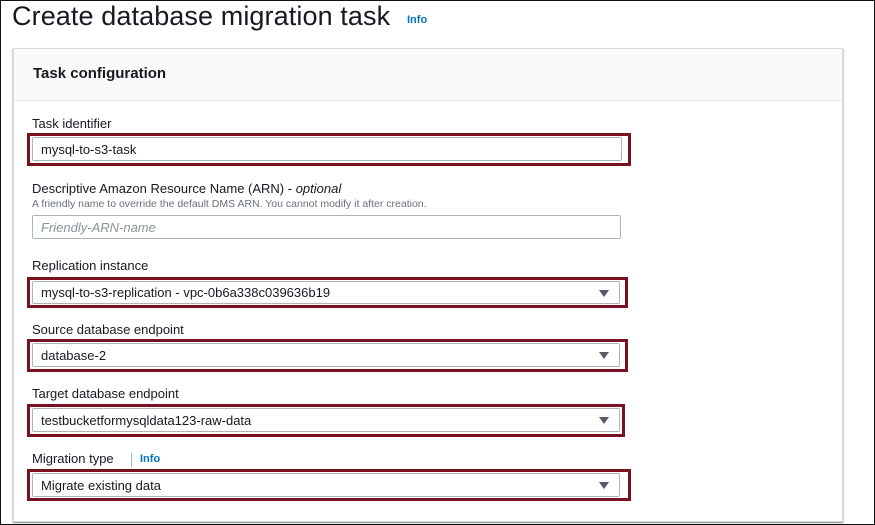 The height and width of the screenshot is (525, 875). I want to click on migration-type-info-link: Info, so click(150, 459).